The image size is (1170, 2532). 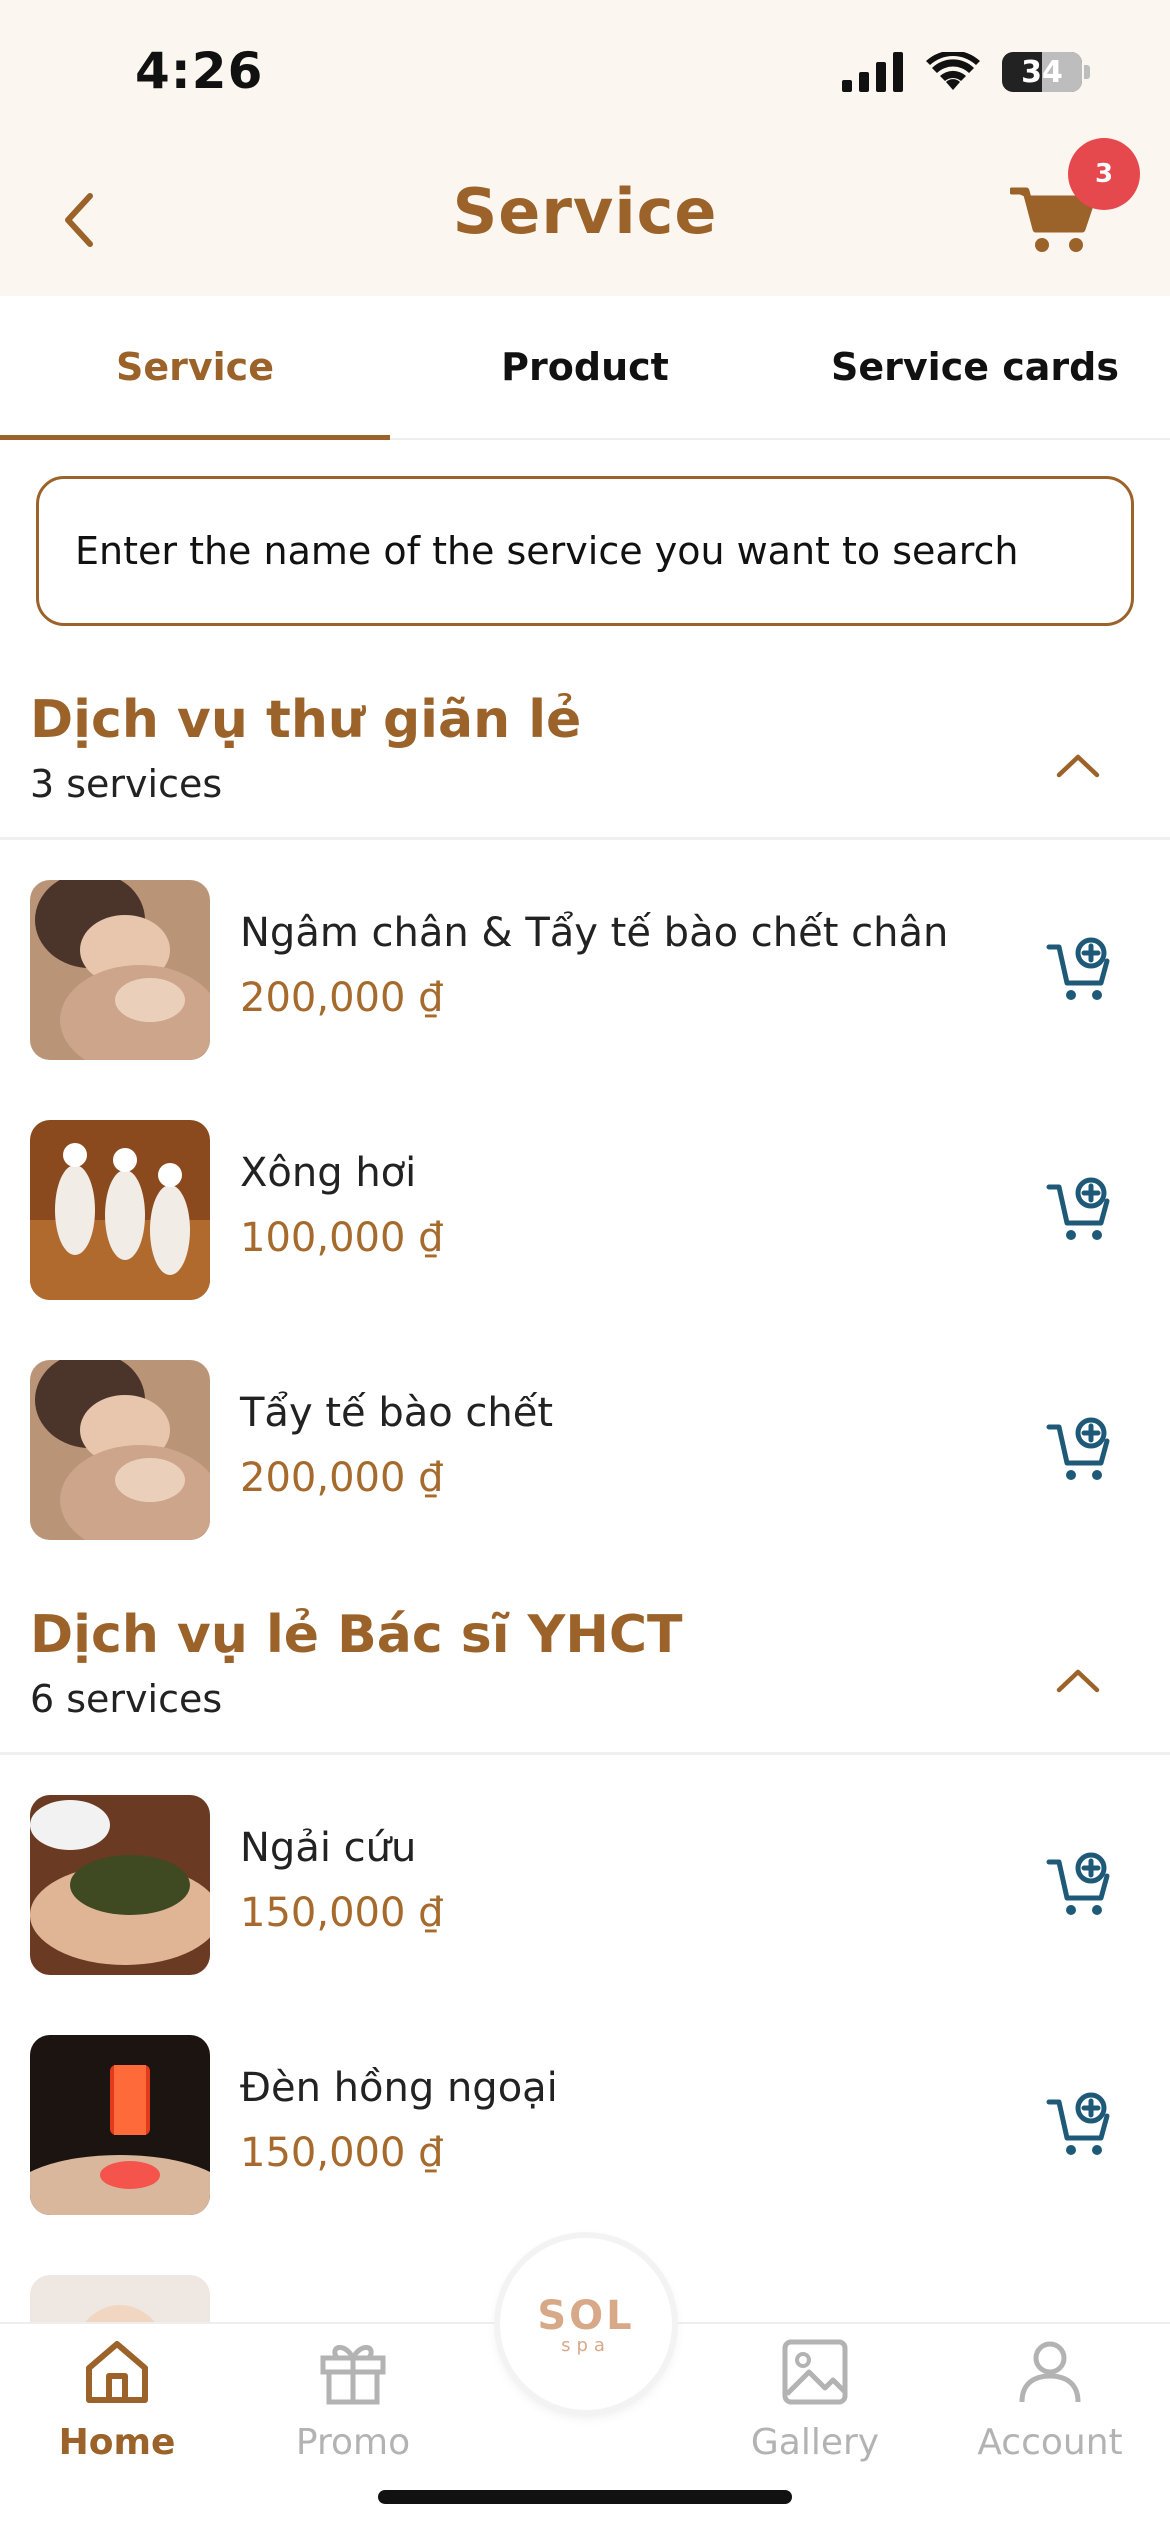 What do you see at coordinates (117, 2411) in the screenshot?
I see `tabbar-home: Home` at bounding box center [117, 2411].